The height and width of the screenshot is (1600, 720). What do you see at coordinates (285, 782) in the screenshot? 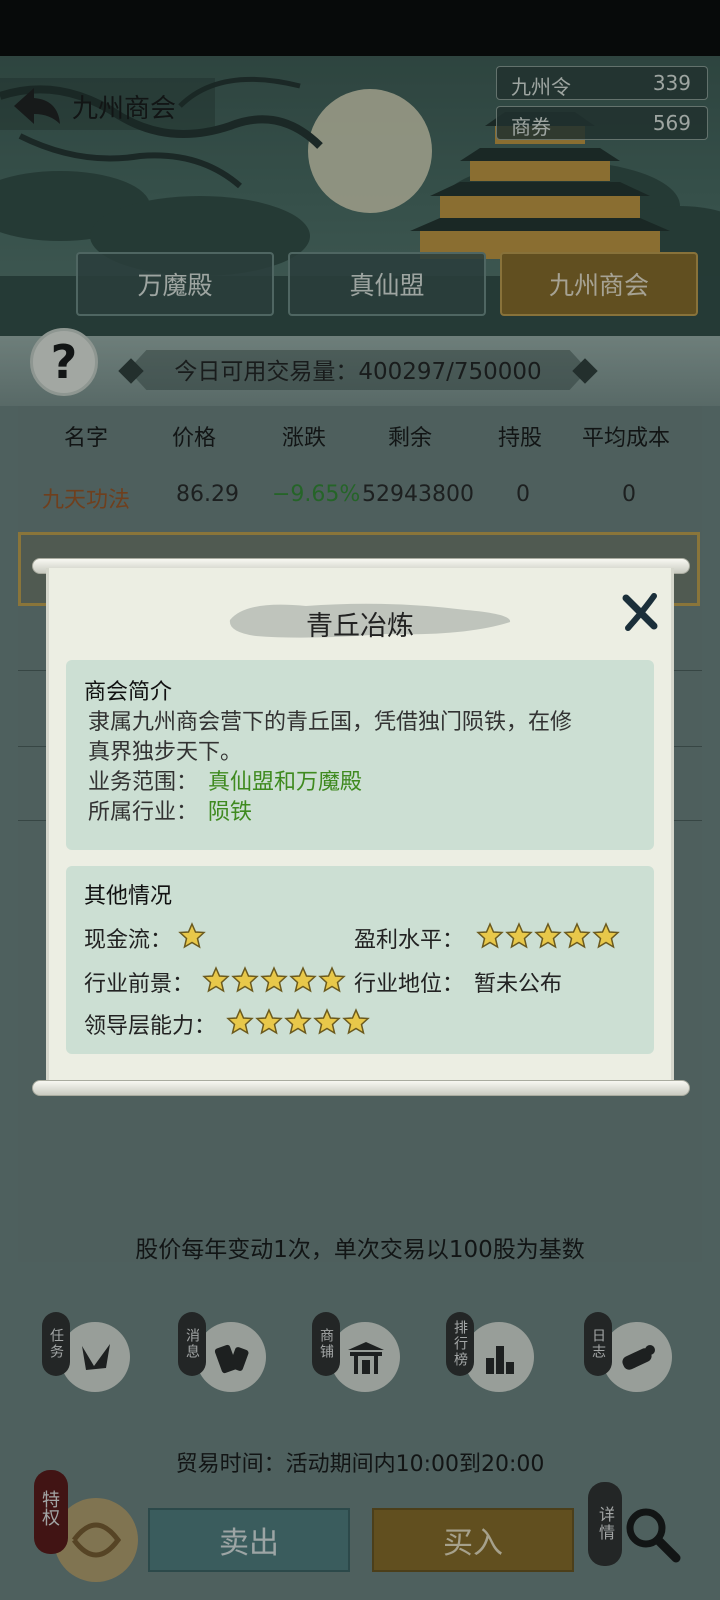
I see `scope-value: 真仙盟和万魔殿` at bounding box center [285, 782].